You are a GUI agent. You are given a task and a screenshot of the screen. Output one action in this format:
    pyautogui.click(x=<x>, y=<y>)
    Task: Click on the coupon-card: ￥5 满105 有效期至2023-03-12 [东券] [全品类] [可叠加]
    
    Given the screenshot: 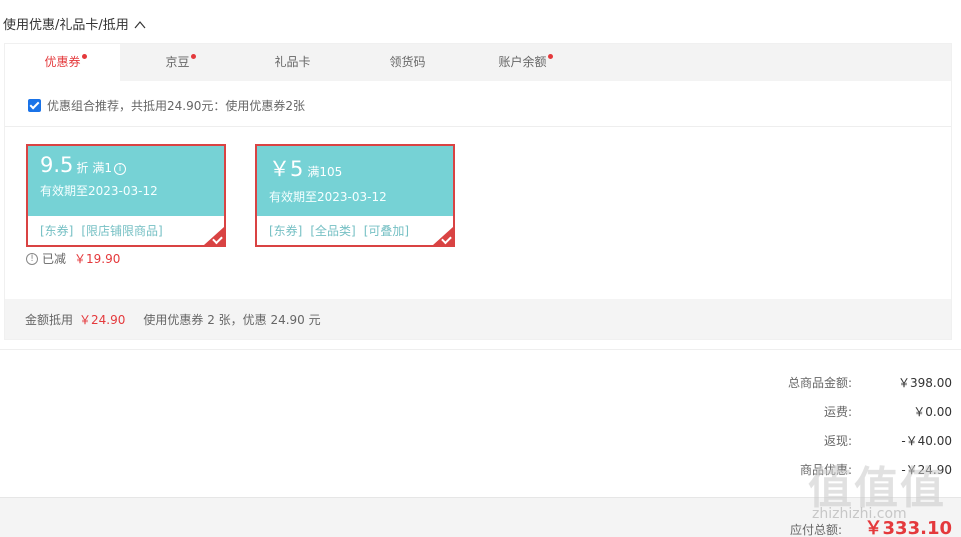 What is the action you would take?
    pyautogui.click(x=355, y=195)
    